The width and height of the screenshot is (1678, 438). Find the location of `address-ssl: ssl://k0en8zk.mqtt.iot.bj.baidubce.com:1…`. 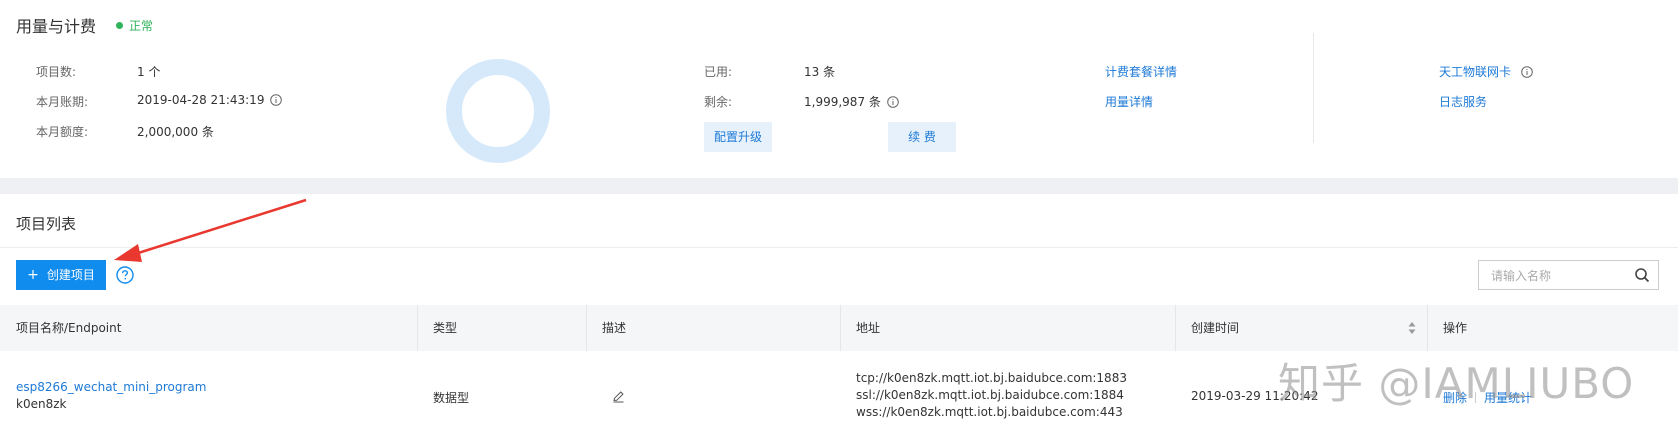

address-ssl: ssl://k0en8zk.mqtt.iot.bj.baidubce.com:1… is located at coordinates (990, 395).